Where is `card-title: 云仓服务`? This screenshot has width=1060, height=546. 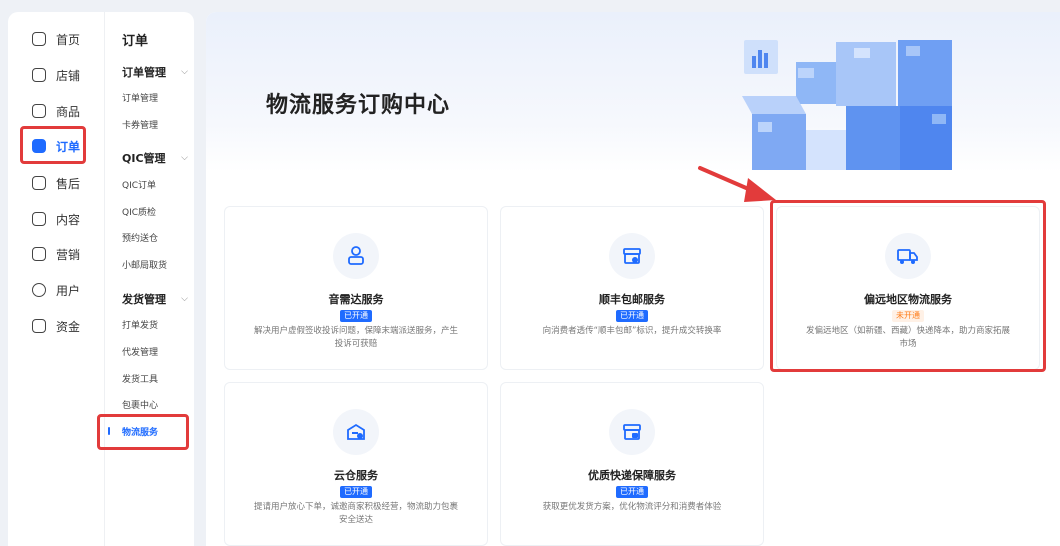 card-title: 云仓服务 is located at coordinates (356, 475).